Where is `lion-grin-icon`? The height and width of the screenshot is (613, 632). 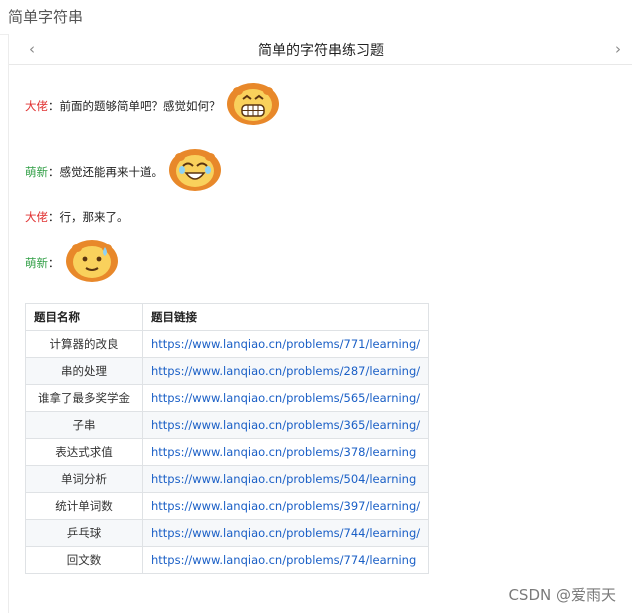
lion-grin-icon is located at coordinates (253, 105).